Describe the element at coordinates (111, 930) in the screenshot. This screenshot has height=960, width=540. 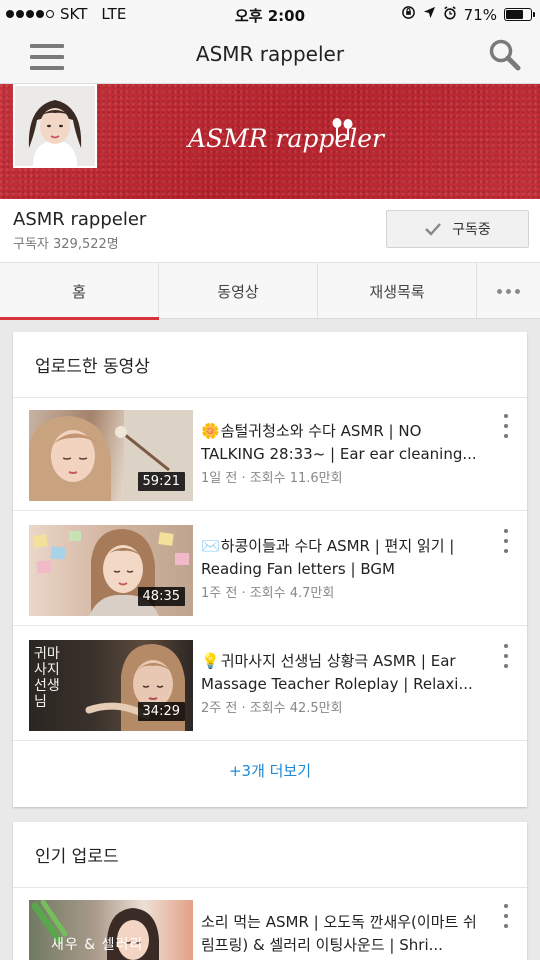
I see `video-thumbnail: 새우 & 셀러리` at that location.